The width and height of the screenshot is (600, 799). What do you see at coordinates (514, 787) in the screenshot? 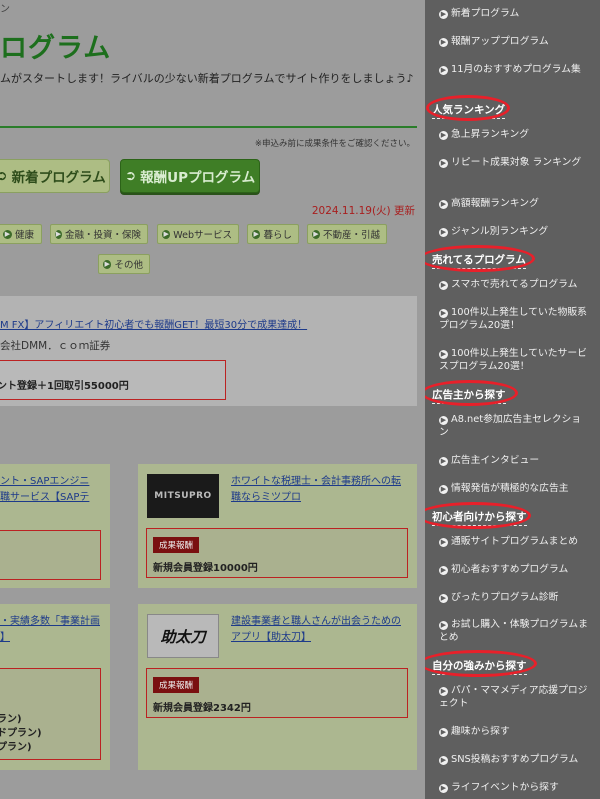
I see `sidebar-item-life-events: ▶ ライフイベントから探す` at bounding box center [514, 787].